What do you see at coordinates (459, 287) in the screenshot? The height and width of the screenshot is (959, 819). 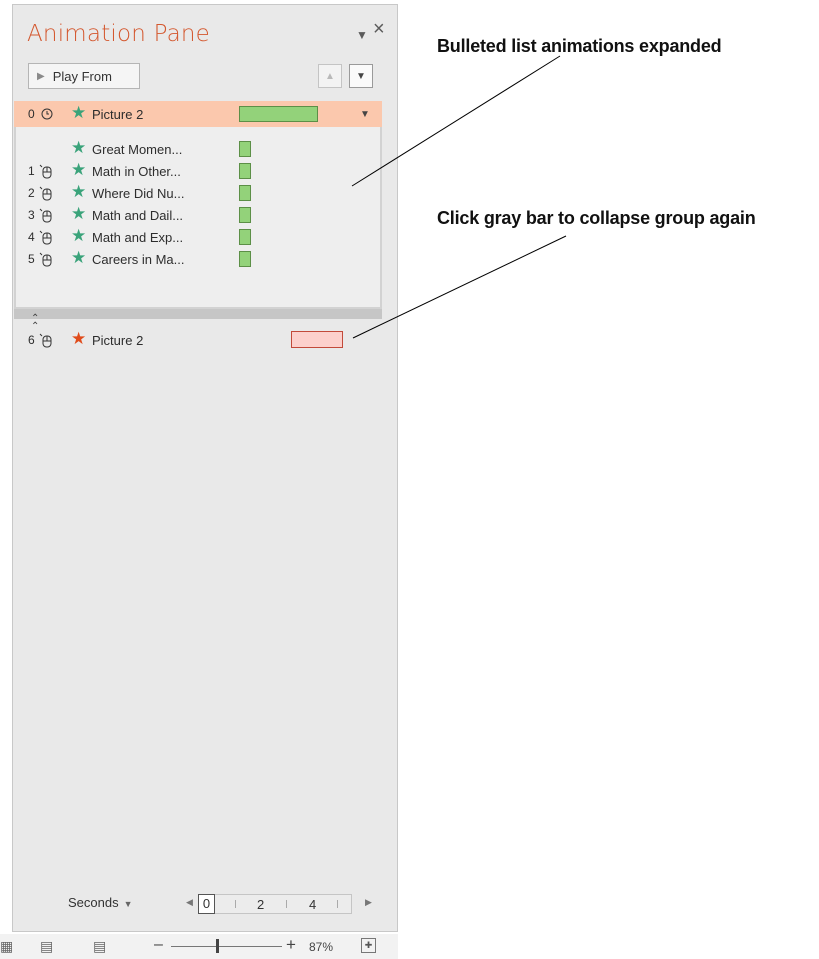 I see `leader-line-collapse` at bounding box center [459, 287].